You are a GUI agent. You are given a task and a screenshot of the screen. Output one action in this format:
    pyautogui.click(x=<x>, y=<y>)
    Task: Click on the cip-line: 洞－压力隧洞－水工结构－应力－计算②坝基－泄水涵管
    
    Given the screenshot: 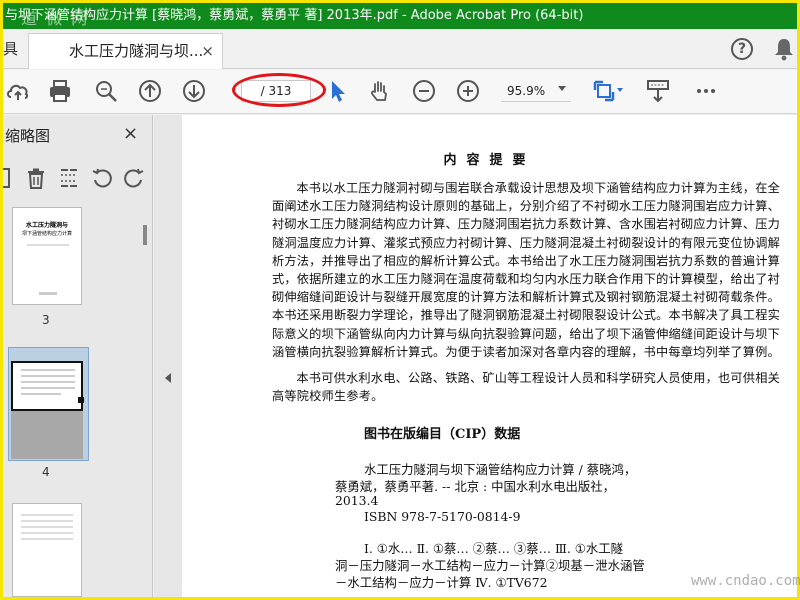 What is the action you would take?
    pyautogui.click(x=490, y=565)
    